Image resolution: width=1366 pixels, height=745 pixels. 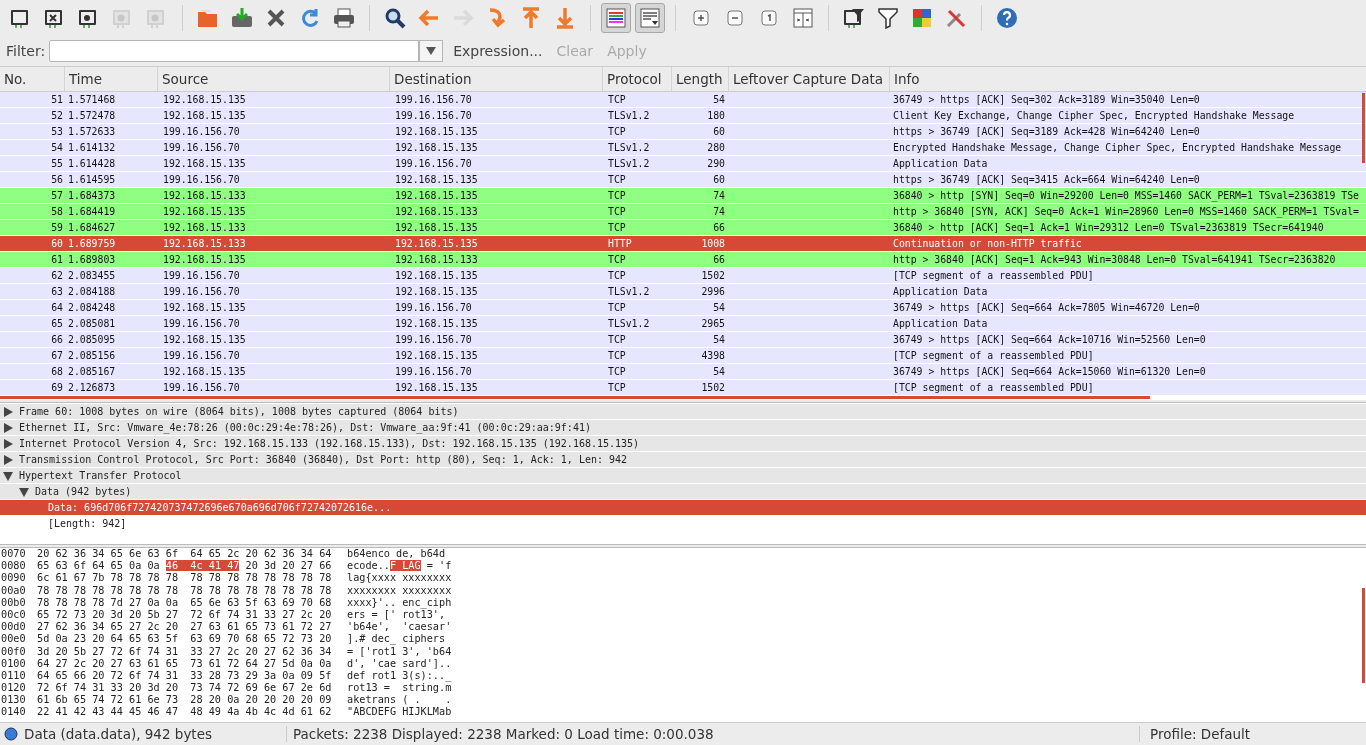 What do you see at coordinates (683, 491) in the screenshot?
I see `tree-item: Data (942 bytes)` at bounding box center [683, 491].